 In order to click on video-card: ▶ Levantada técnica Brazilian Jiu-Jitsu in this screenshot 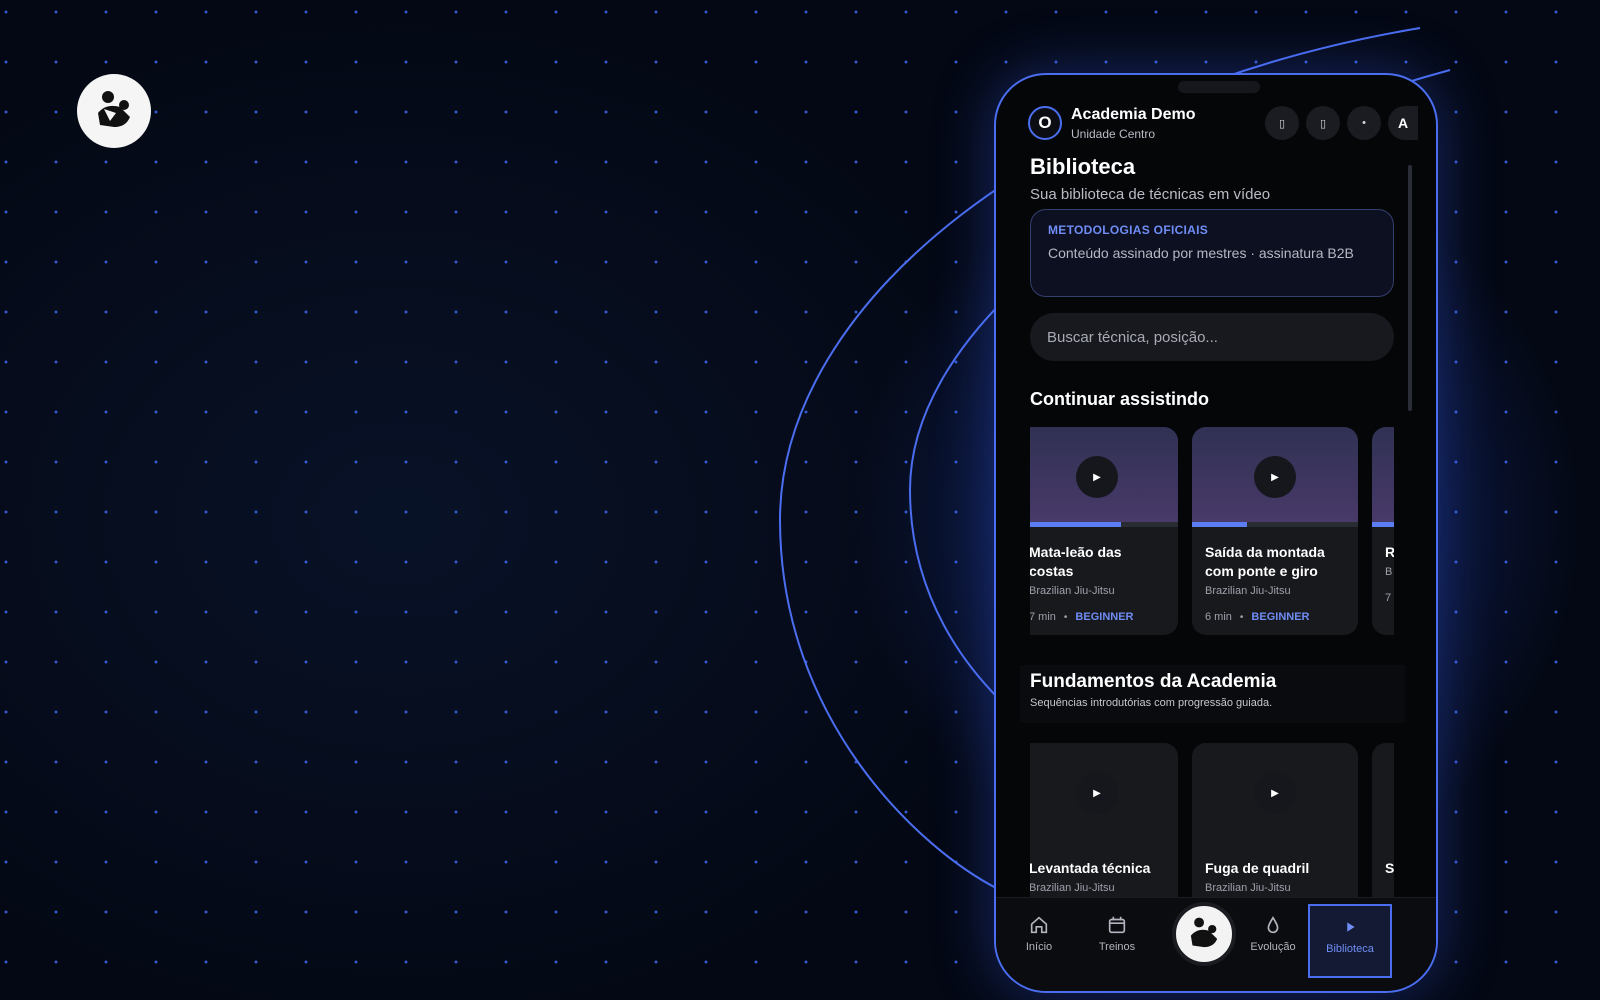, I will do `click(1104, 823)`.